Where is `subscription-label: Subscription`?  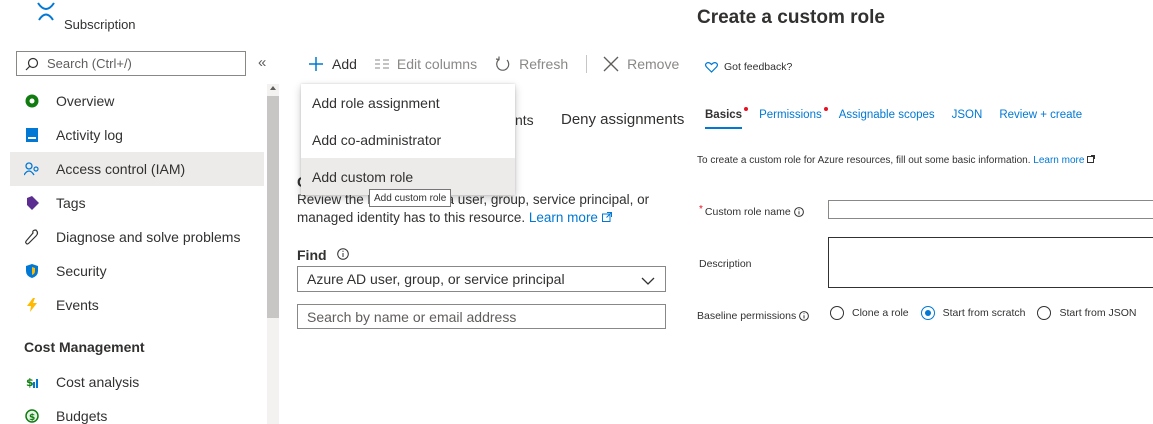 subscription-label: Subscription is located at coordinates (100, 24).